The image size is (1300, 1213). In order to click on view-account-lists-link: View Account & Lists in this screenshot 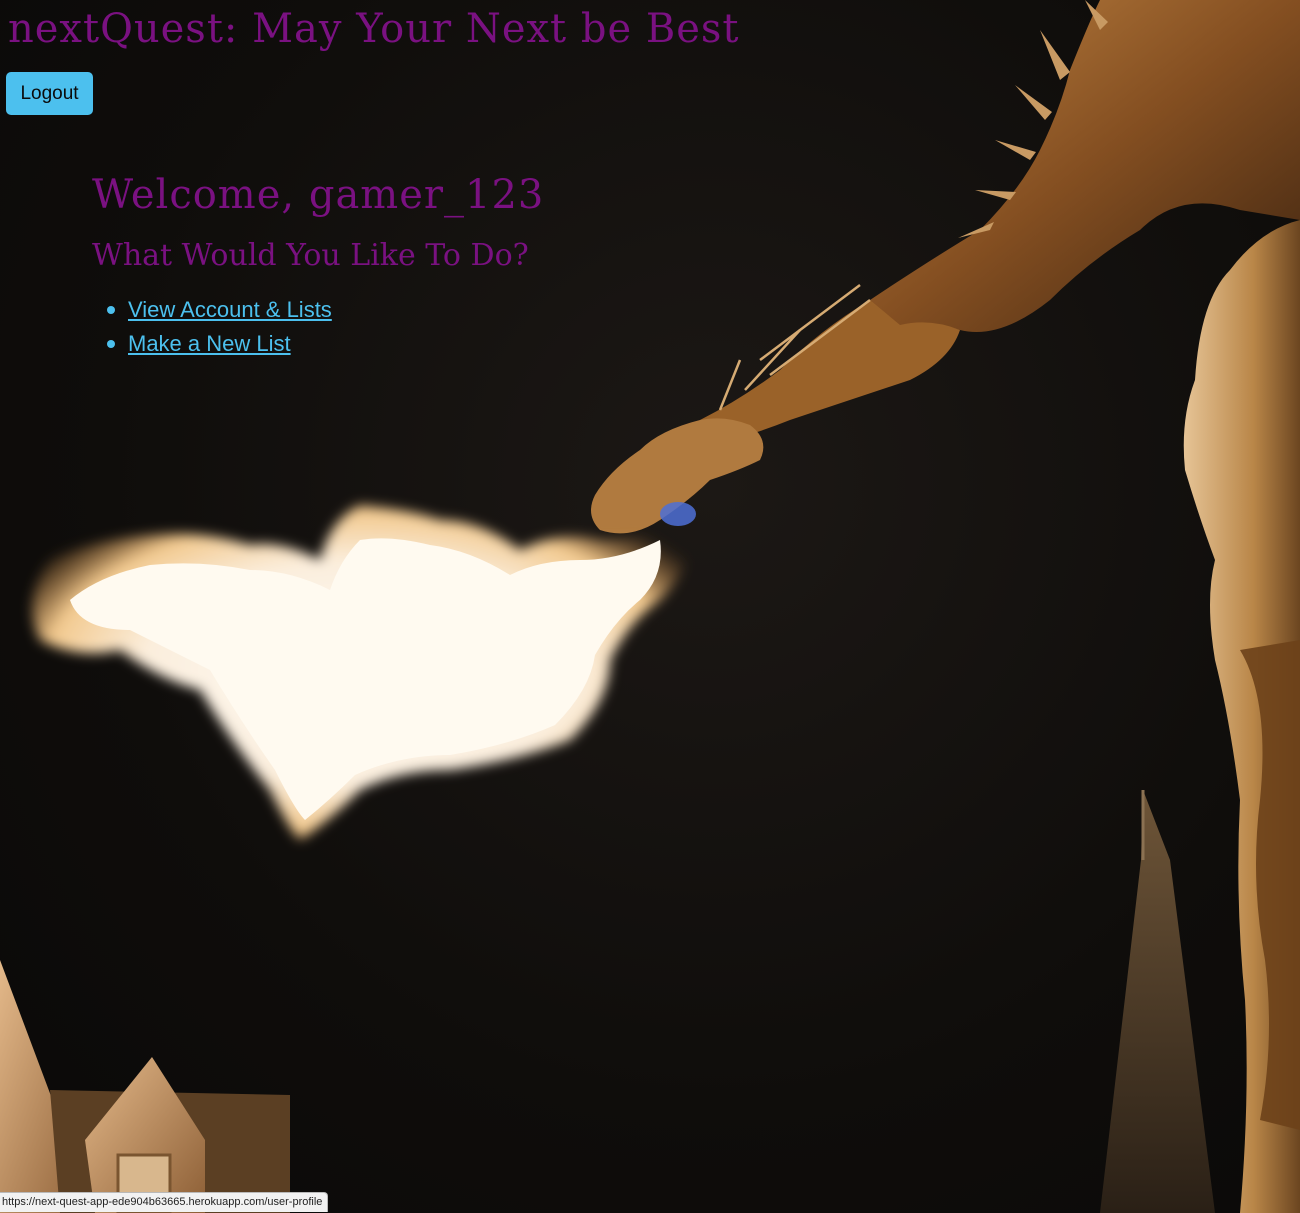, I will do `click(230, 309)`.